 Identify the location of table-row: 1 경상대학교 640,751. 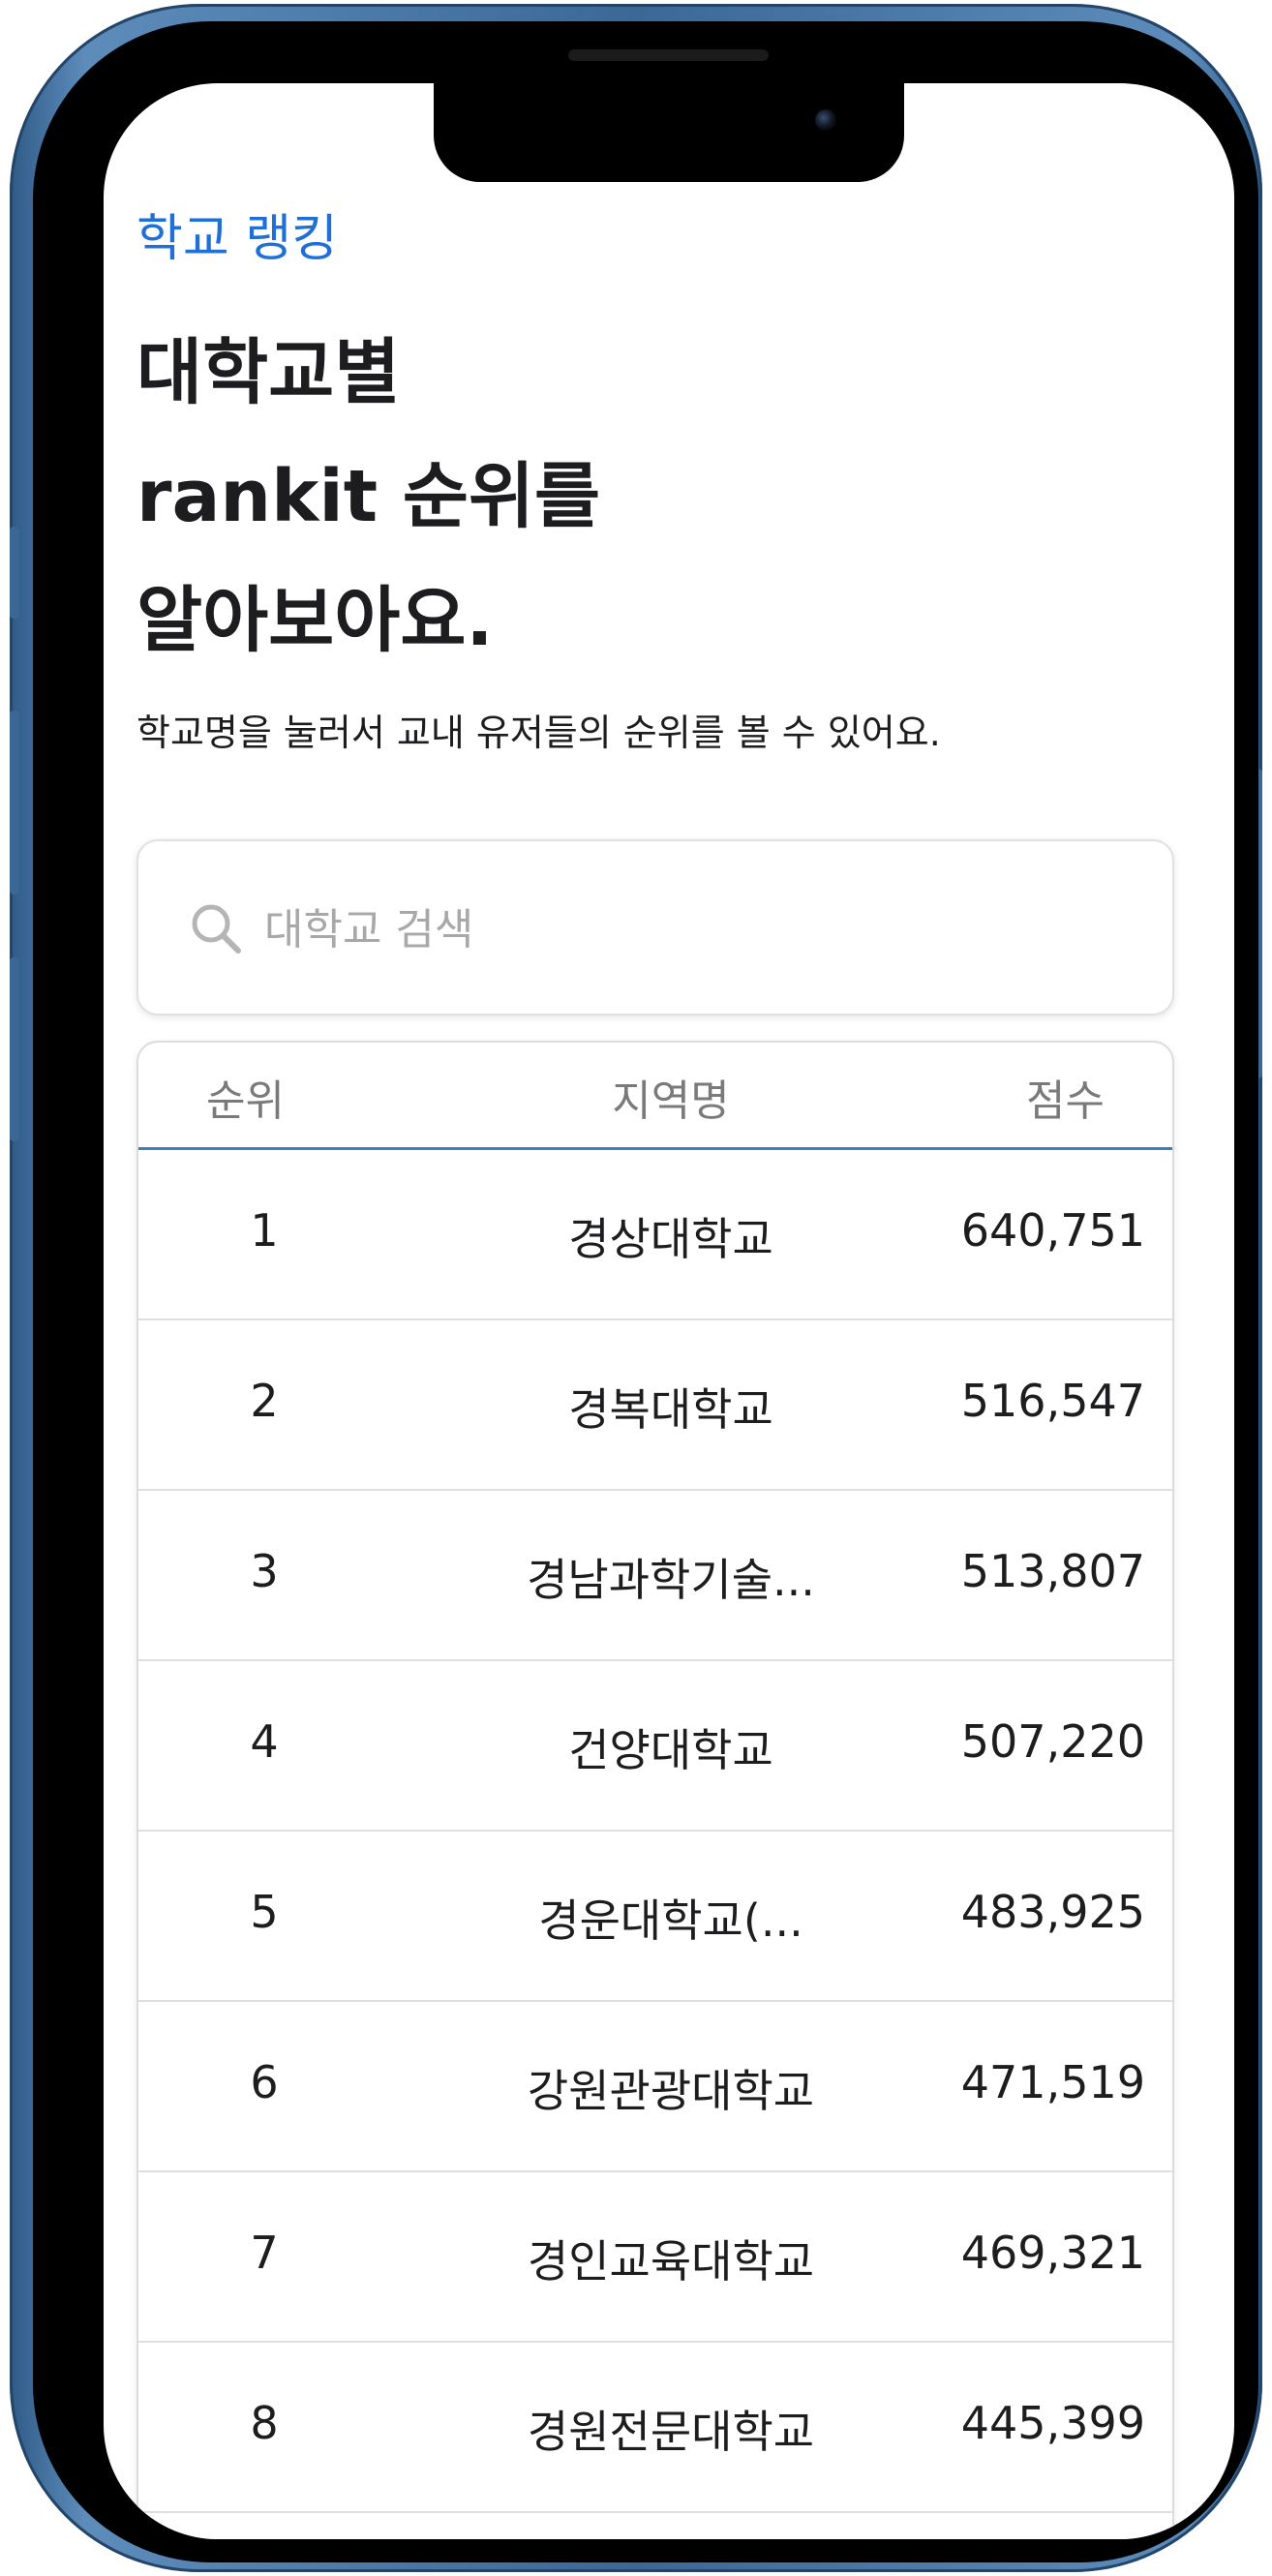
(655, 1235).